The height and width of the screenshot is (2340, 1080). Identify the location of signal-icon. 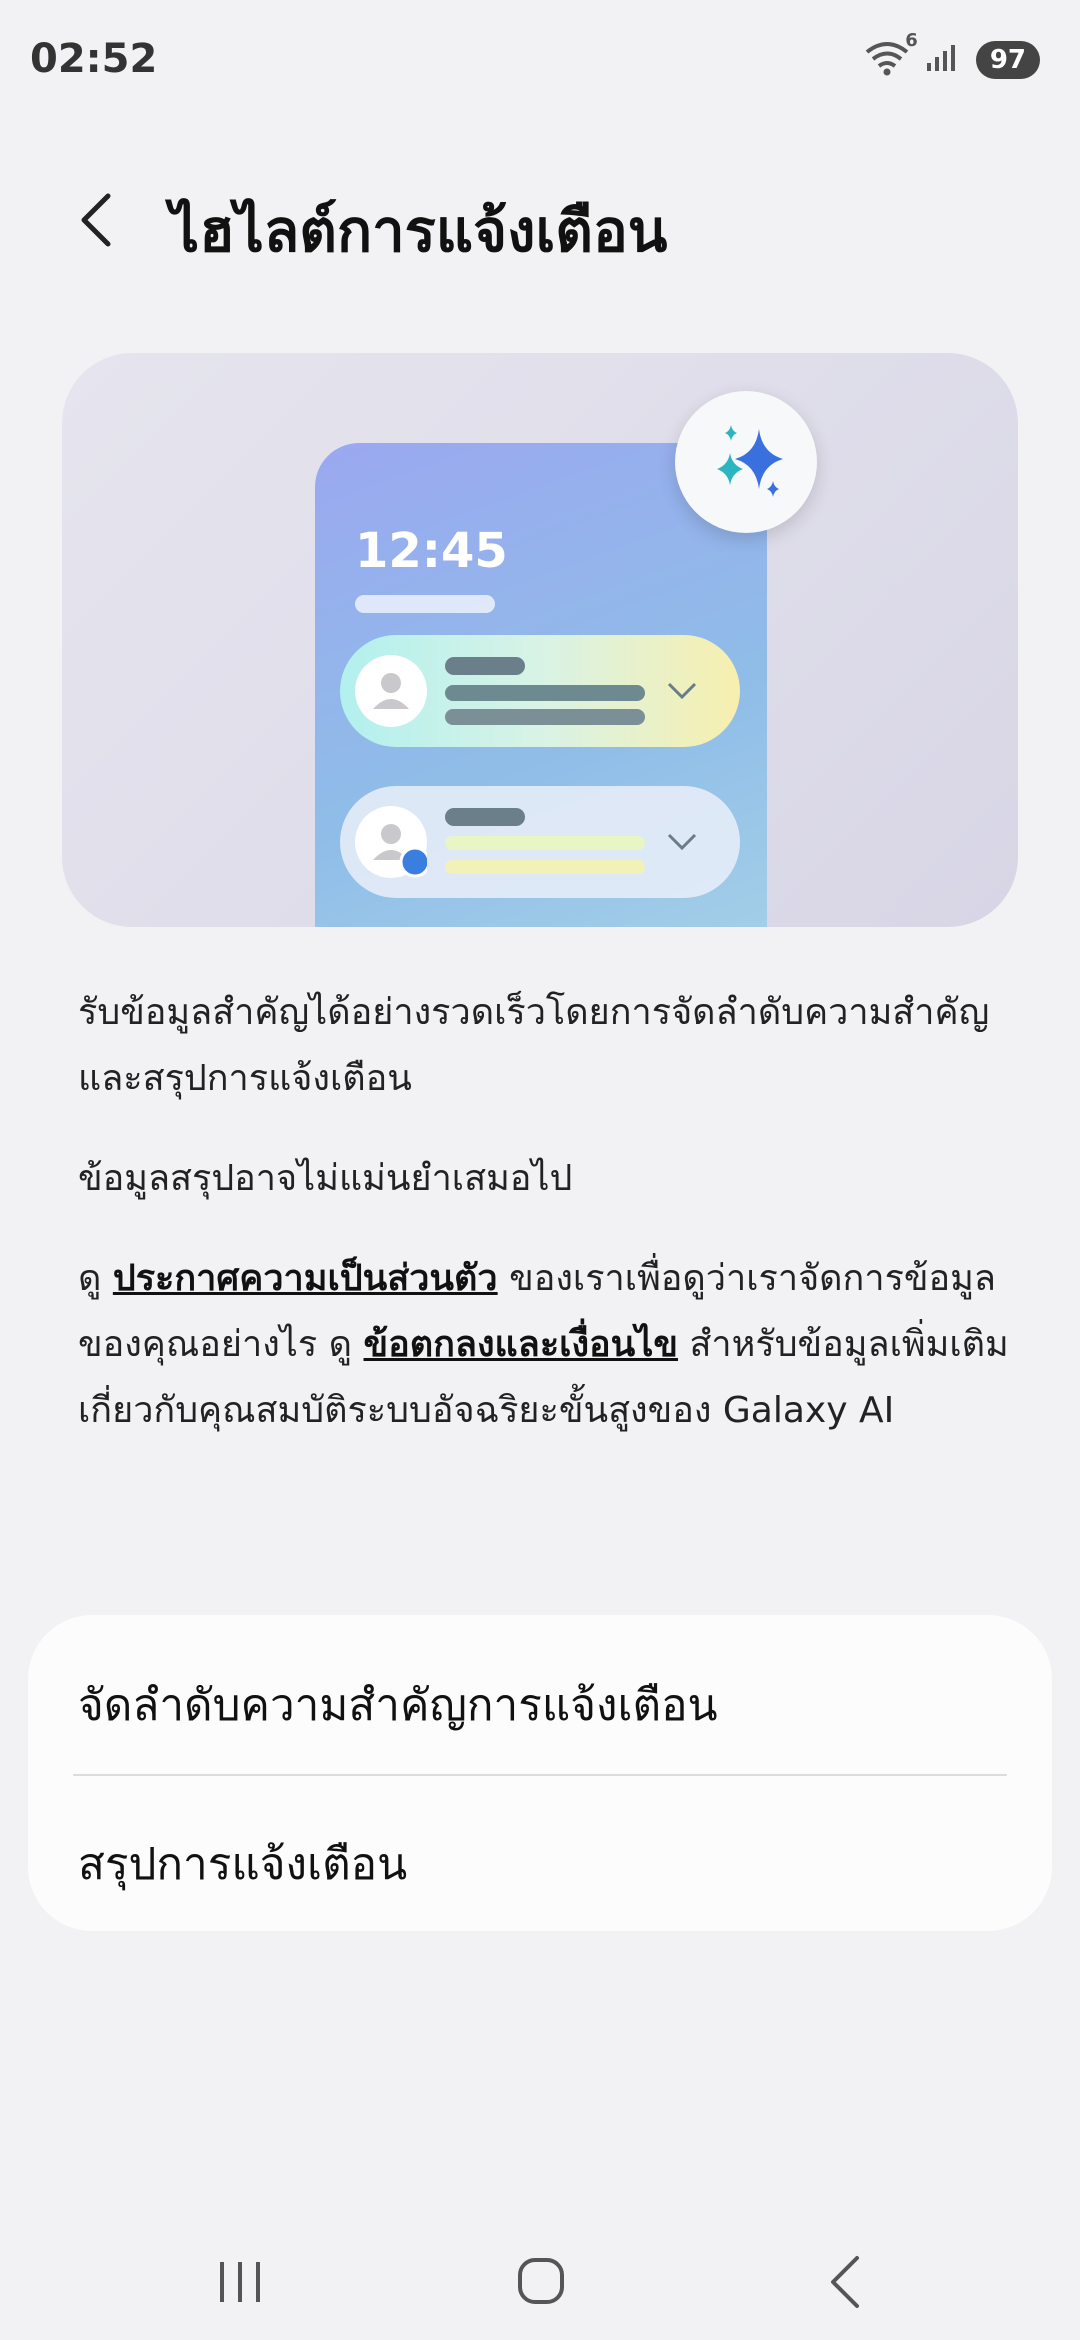
(943, 60).